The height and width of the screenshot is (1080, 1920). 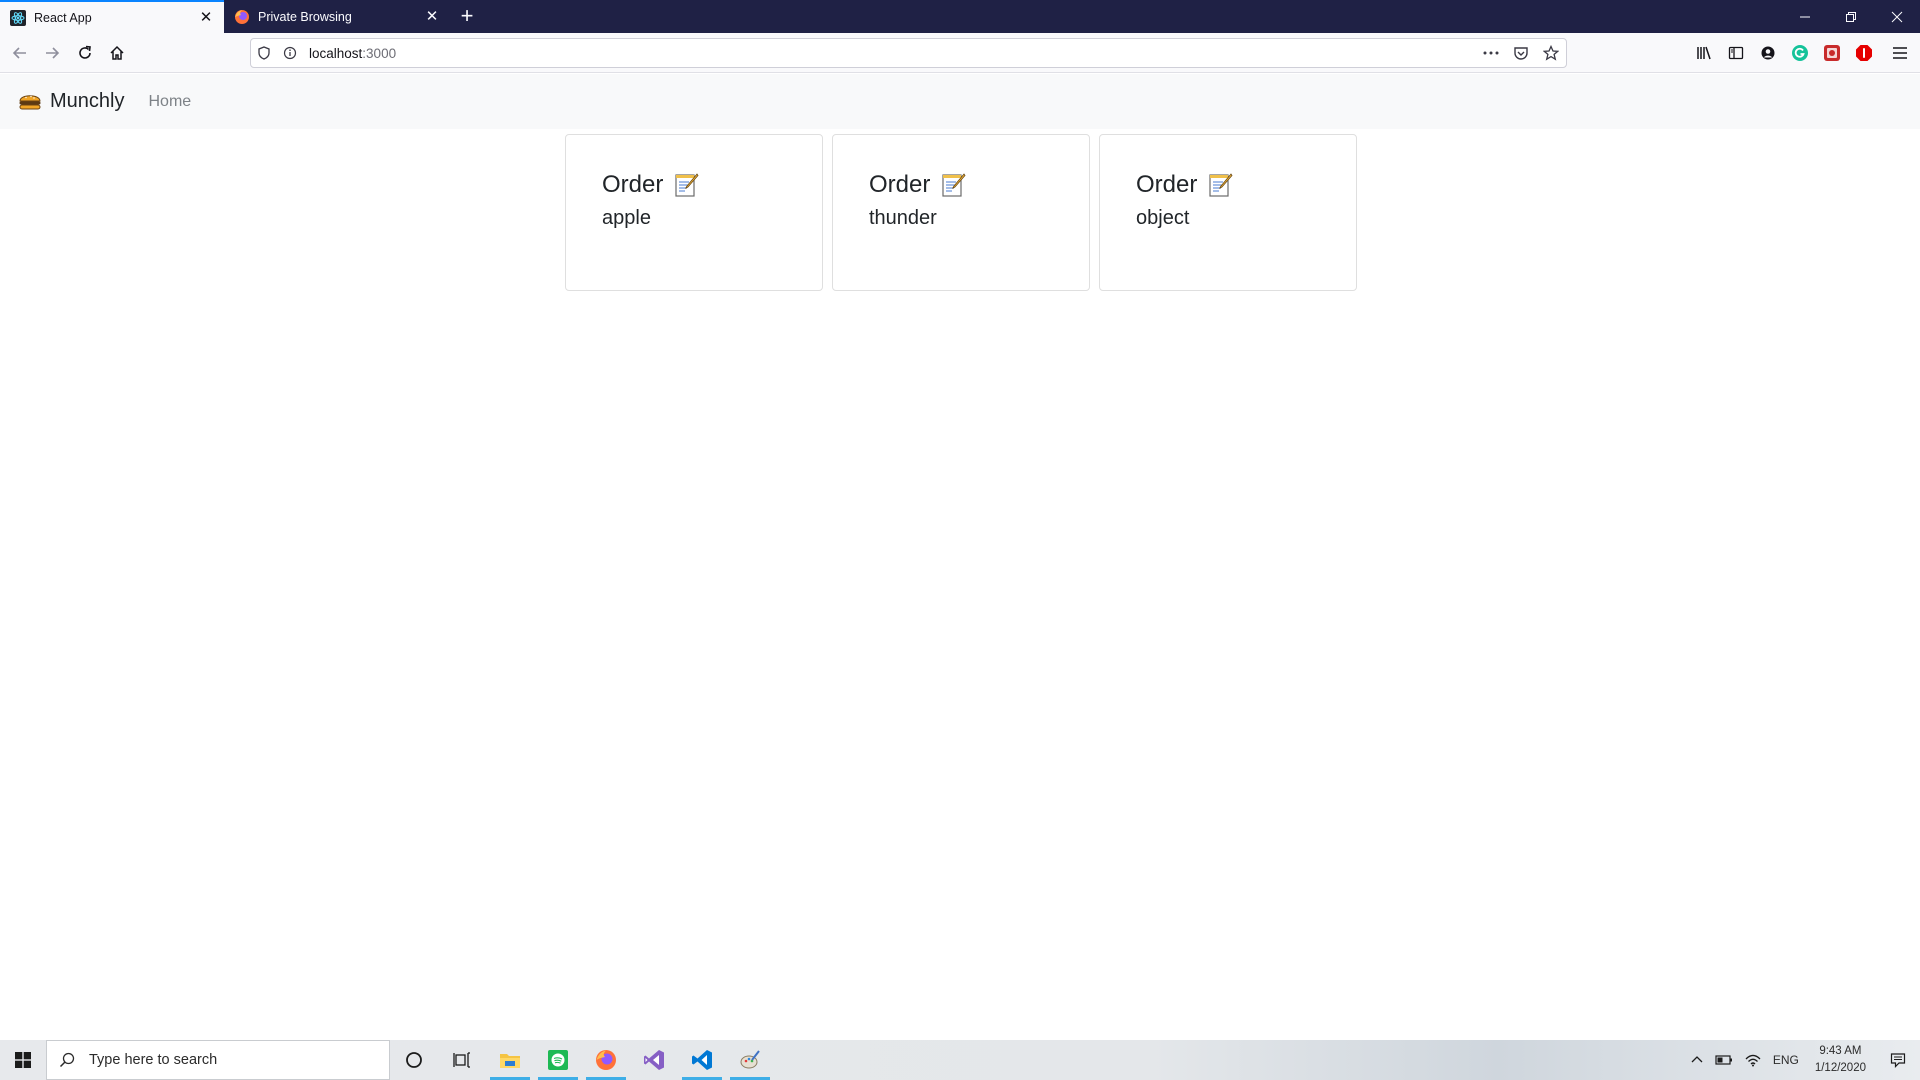 What do you see at coordinates (1840, 1051) in the screenshot?
I see `clock-time: 9:43 AM` at bounding box center [1840, 1051].